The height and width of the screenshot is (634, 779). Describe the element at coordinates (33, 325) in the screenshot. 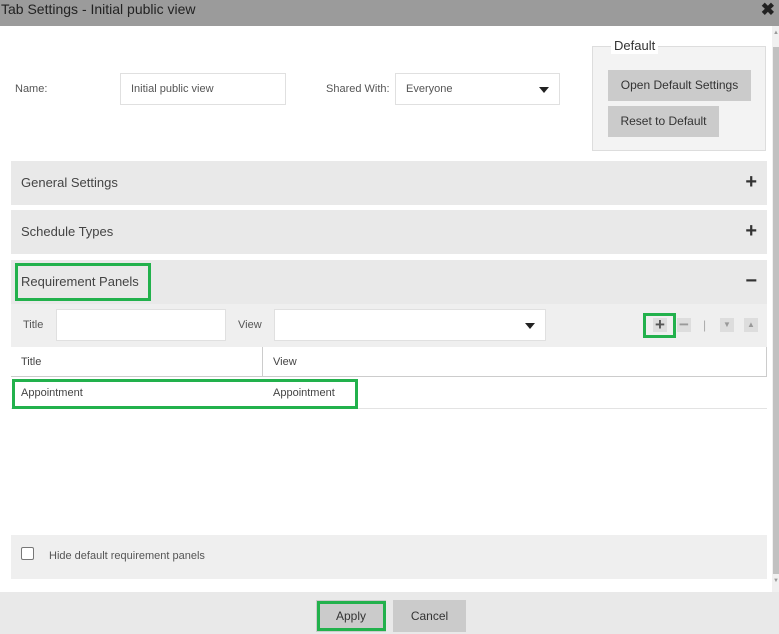

I see `title-label: Title` at that location.